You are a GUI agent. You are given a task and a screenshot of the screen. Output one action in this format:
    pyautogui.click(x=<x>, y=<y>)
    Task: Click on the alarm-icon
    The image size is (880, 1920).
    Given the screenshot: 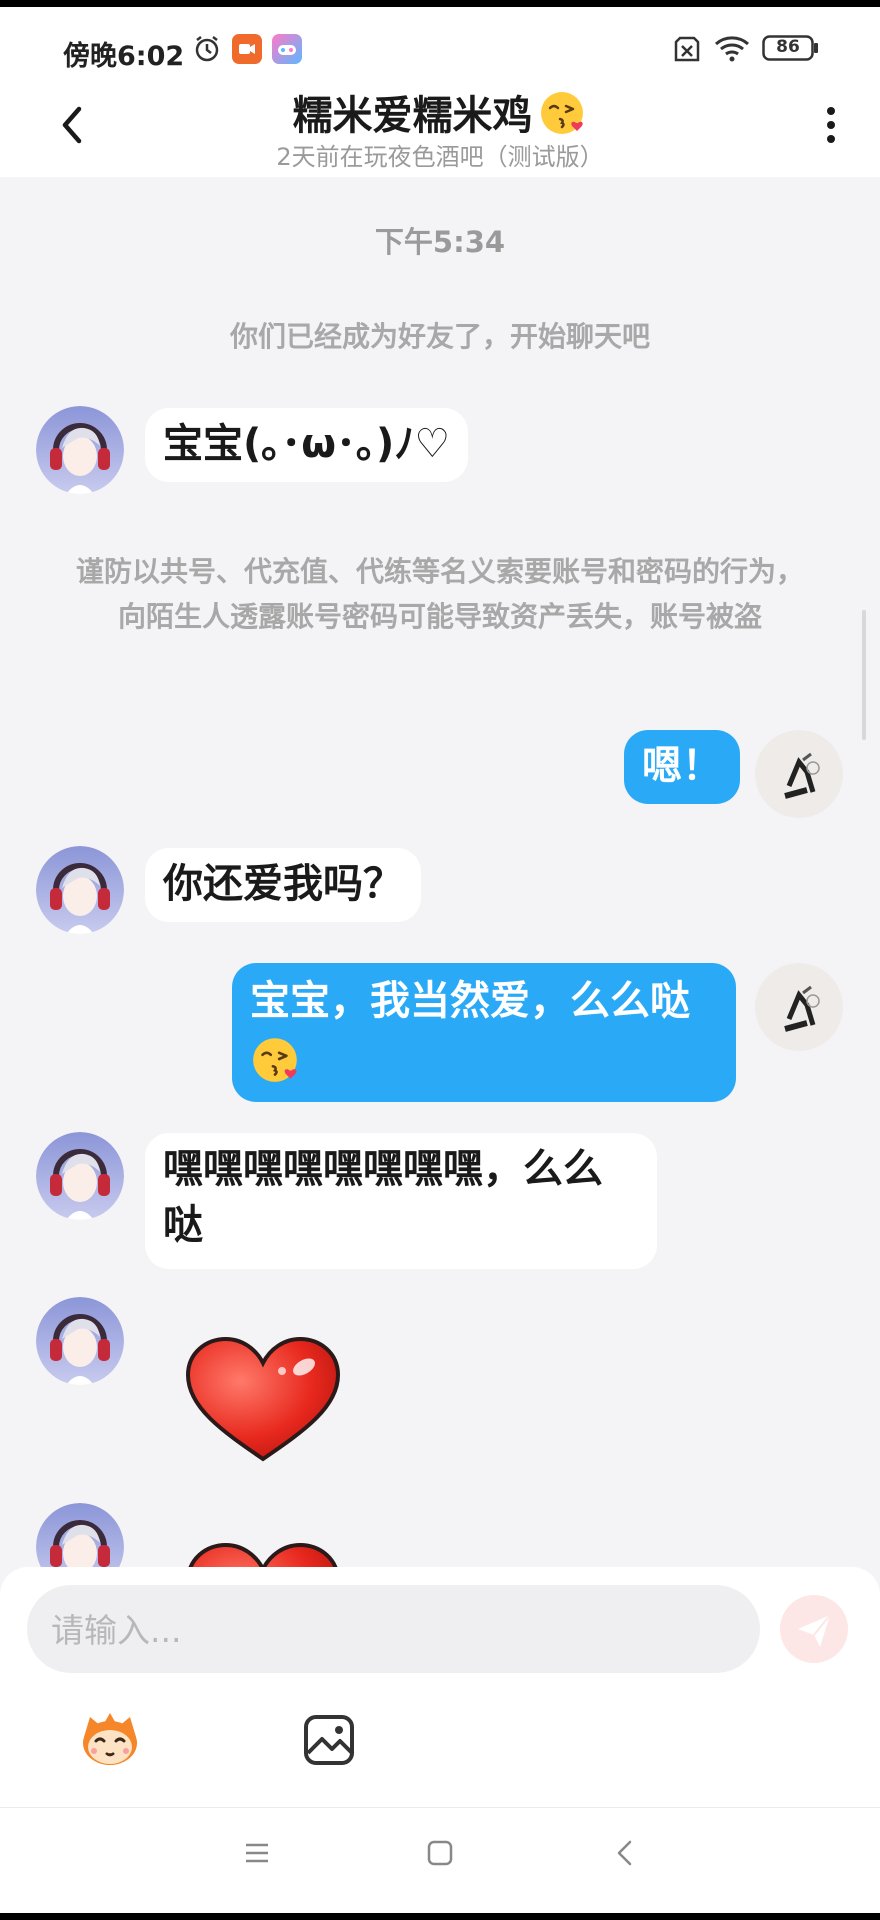 What is the action you would take?
    pyautogui.click(x=207, y=51)
    